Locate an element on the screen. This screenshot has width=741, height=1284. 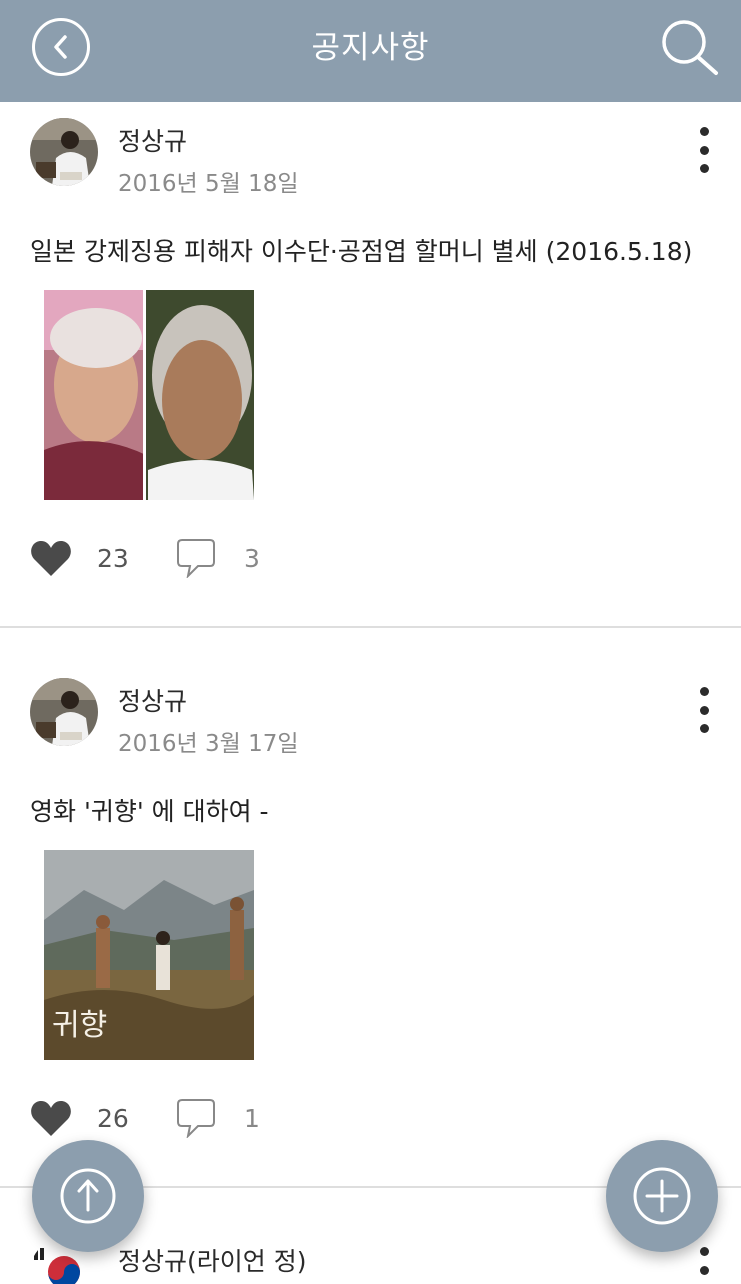
plus-icon is located at coordinates (662, 1196).